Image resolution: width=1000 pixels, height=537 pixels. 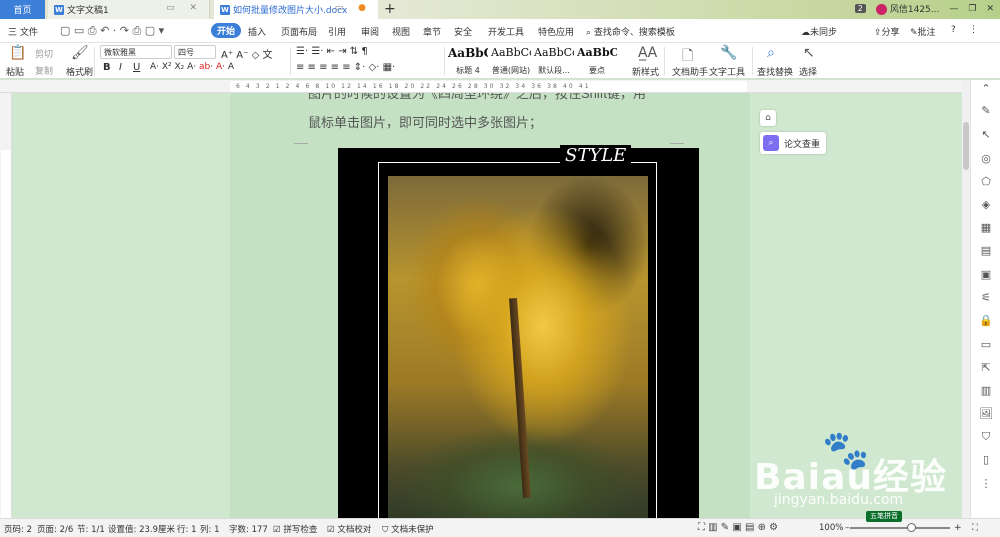 I want to click on list-indent-icons: ☰· ☰· ⇤ ⇥ ⇅ ¶, so click(x=332, y=51).